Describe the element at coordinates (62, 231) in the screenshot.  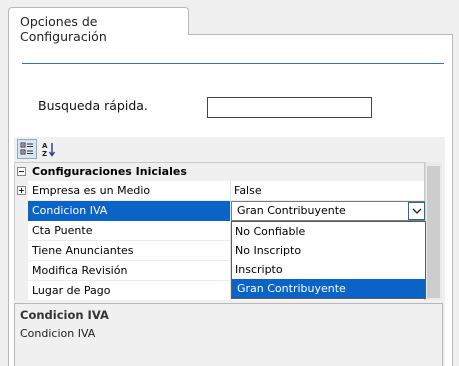
I see `property-name: Cta Puente` at that location.